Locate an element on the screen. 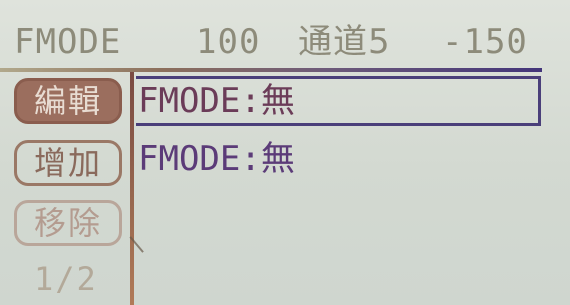 The width and height of the screenshot is (570, 305). list-item: FMODE:無 is located at coordinates (338, 159).